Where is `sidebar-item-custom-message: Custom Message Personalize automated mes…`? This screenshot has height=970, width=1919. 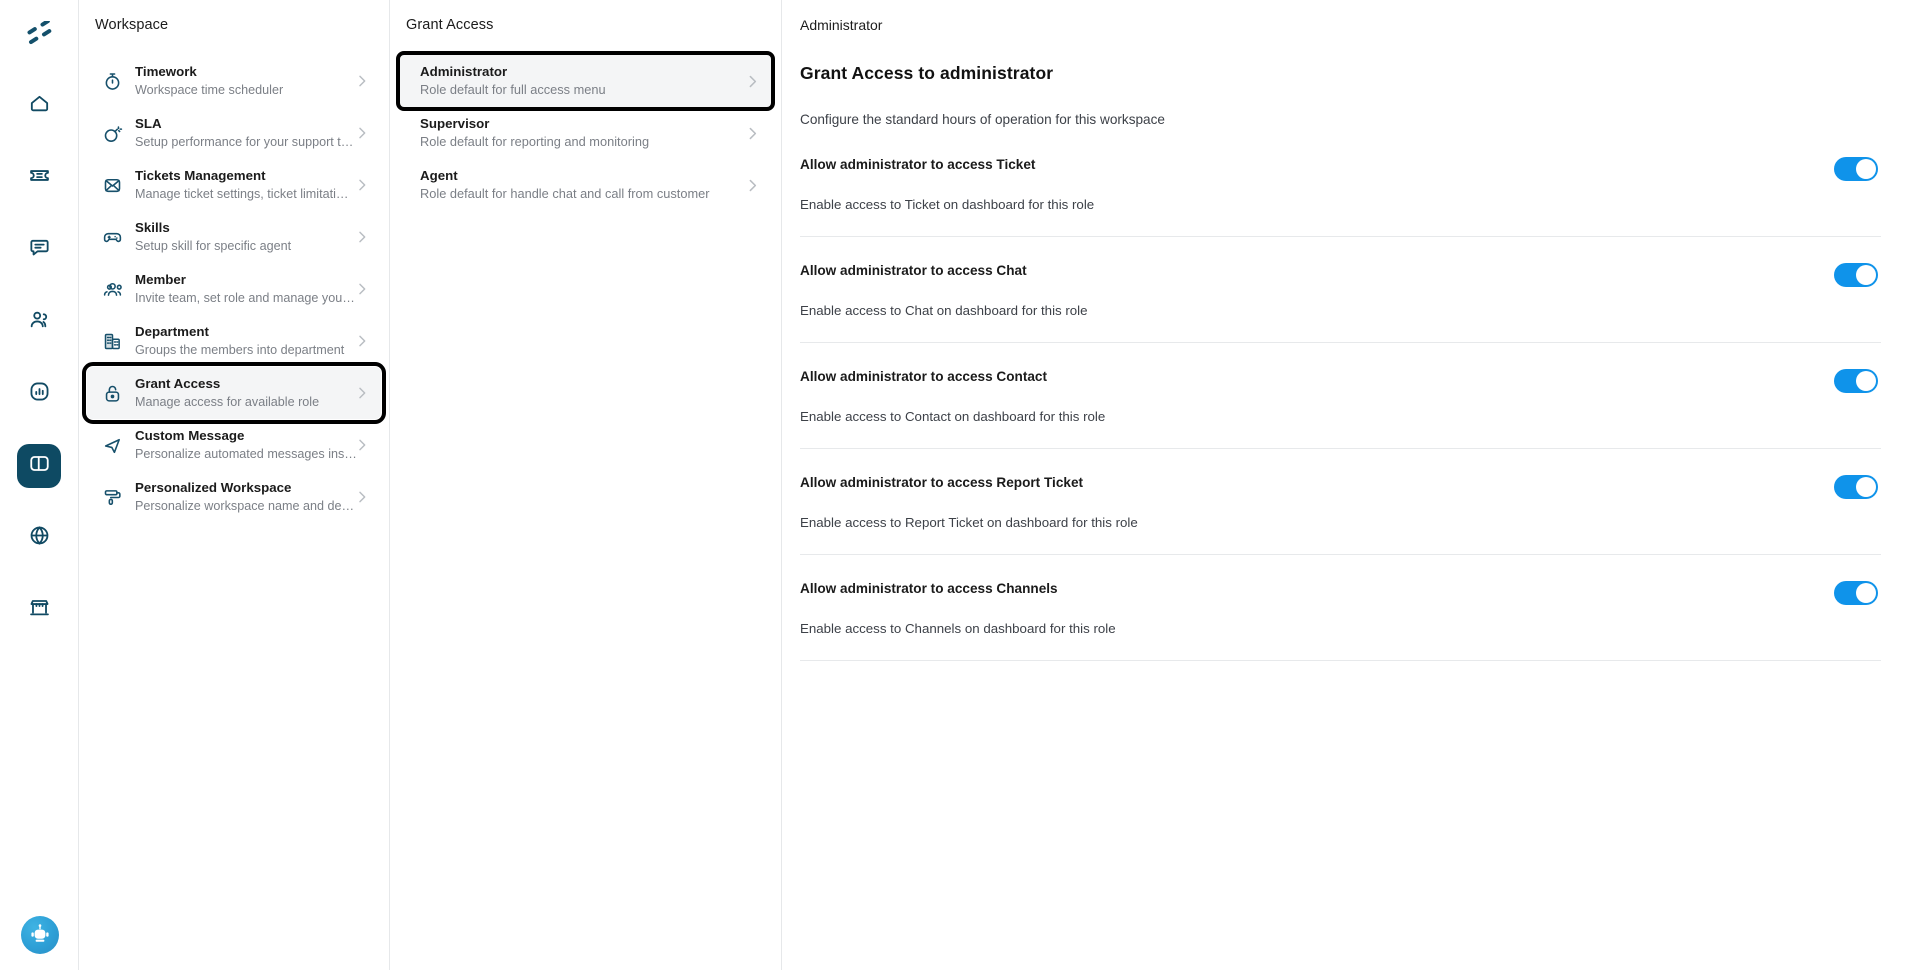
sidebar-item-custom-message: Custom Message Personalize automated mes… is located at coordinates (234, 445).